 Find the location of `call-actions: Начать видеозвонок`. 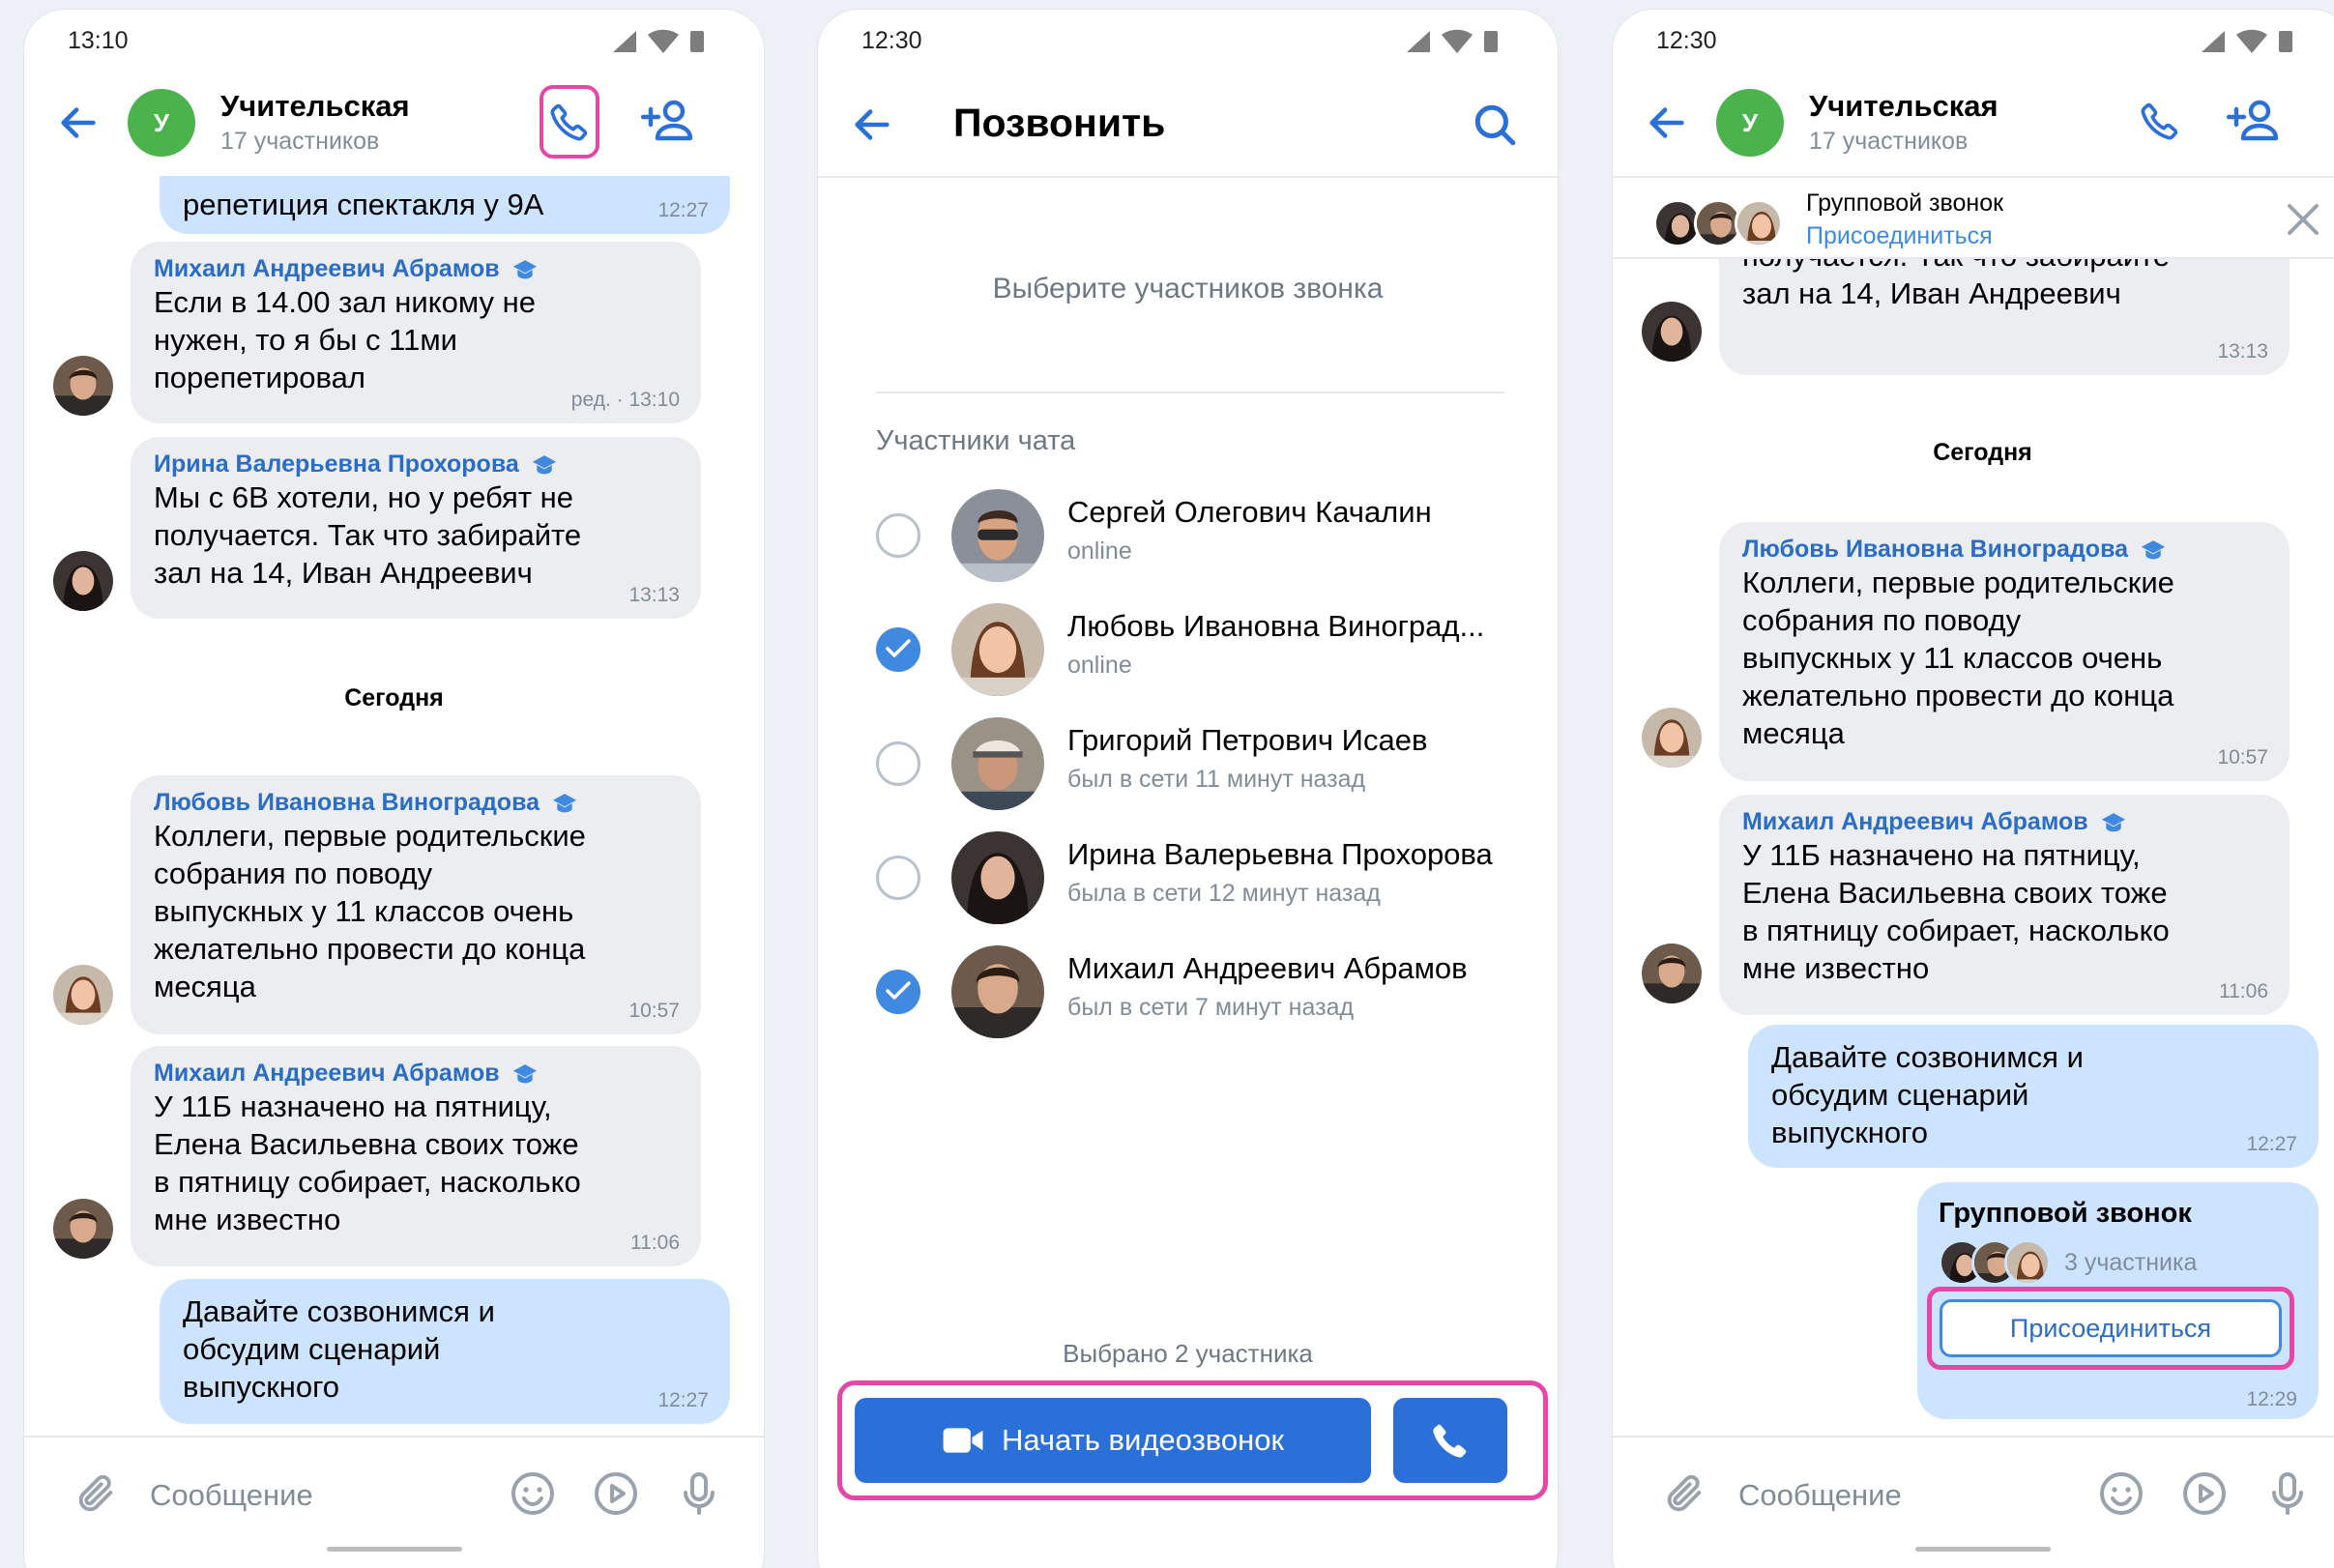

call-actions: Начать видеозвонок is located at coordinates (1192, 1440).